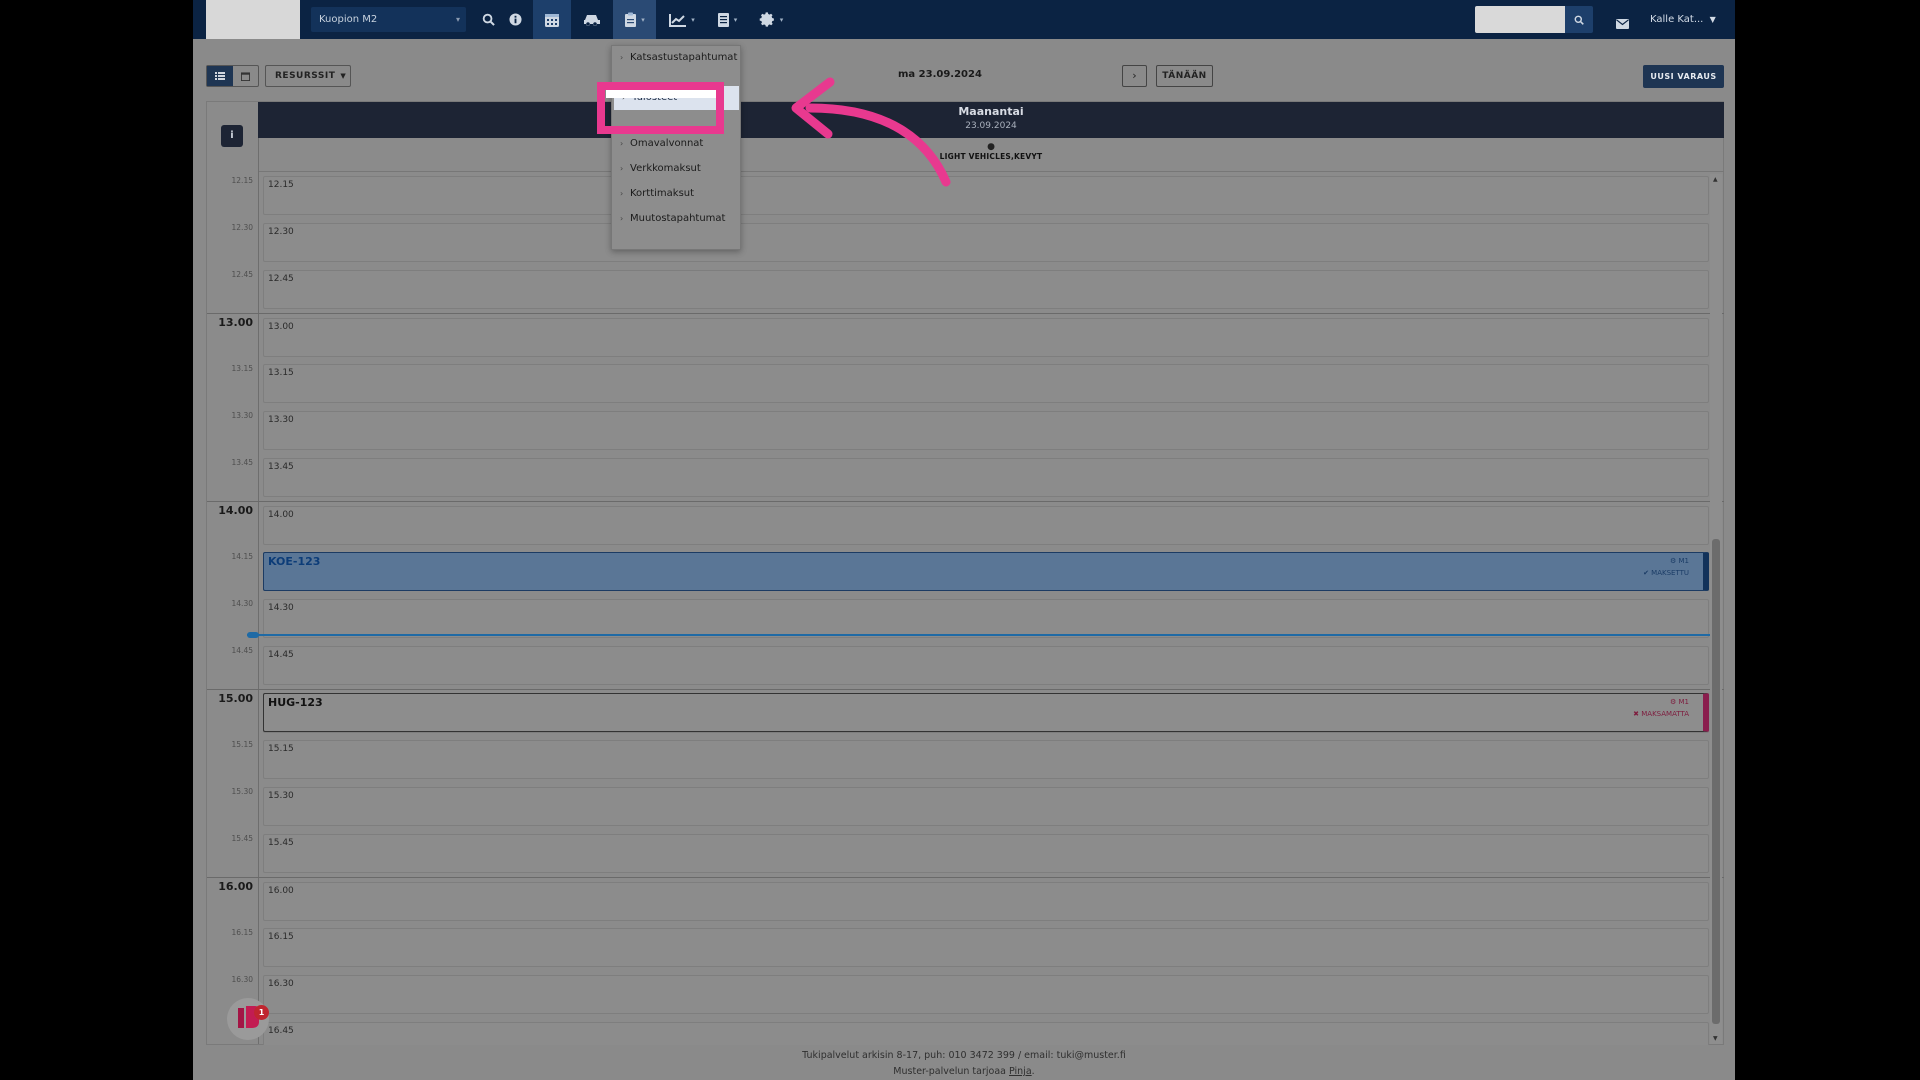 This screenshot has width=1920, height=1080. I want to click on new-booking-button: UUSI VARAUS, so click(1683, 76).